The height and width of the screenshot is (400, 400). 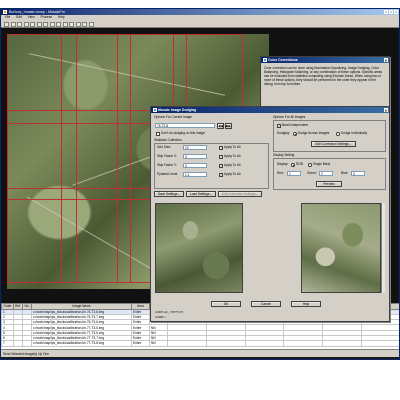 I want to click on maximize-button, so click(x=391, y=12).